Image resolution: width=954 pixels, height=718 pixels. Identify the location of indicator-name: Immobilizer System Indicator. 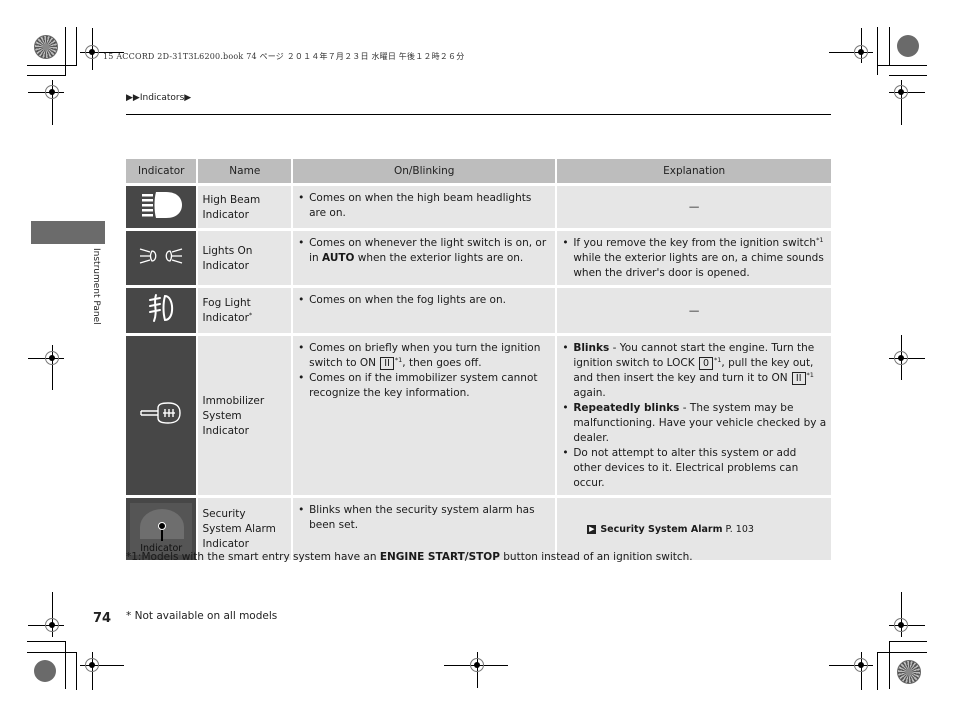
(246, 415).